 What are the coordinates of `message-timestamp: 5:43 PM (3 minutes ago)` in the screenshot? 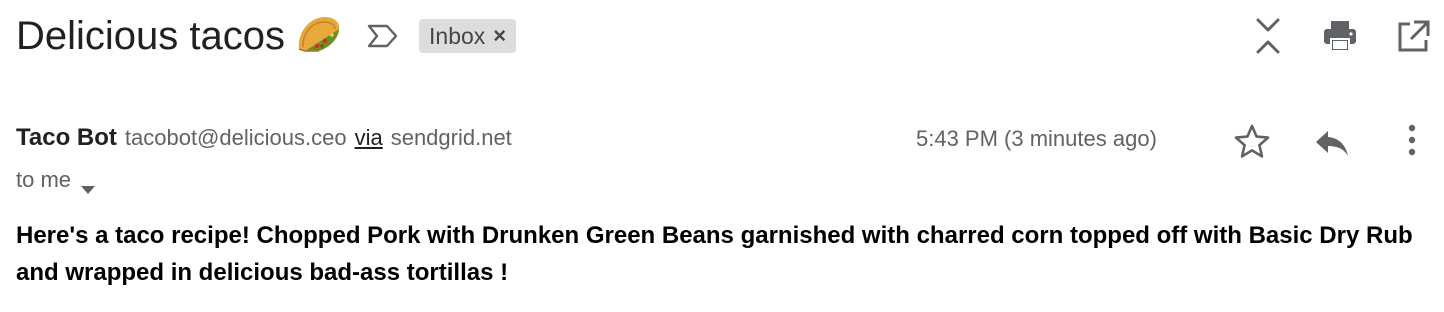 It's located at (1036, 138).